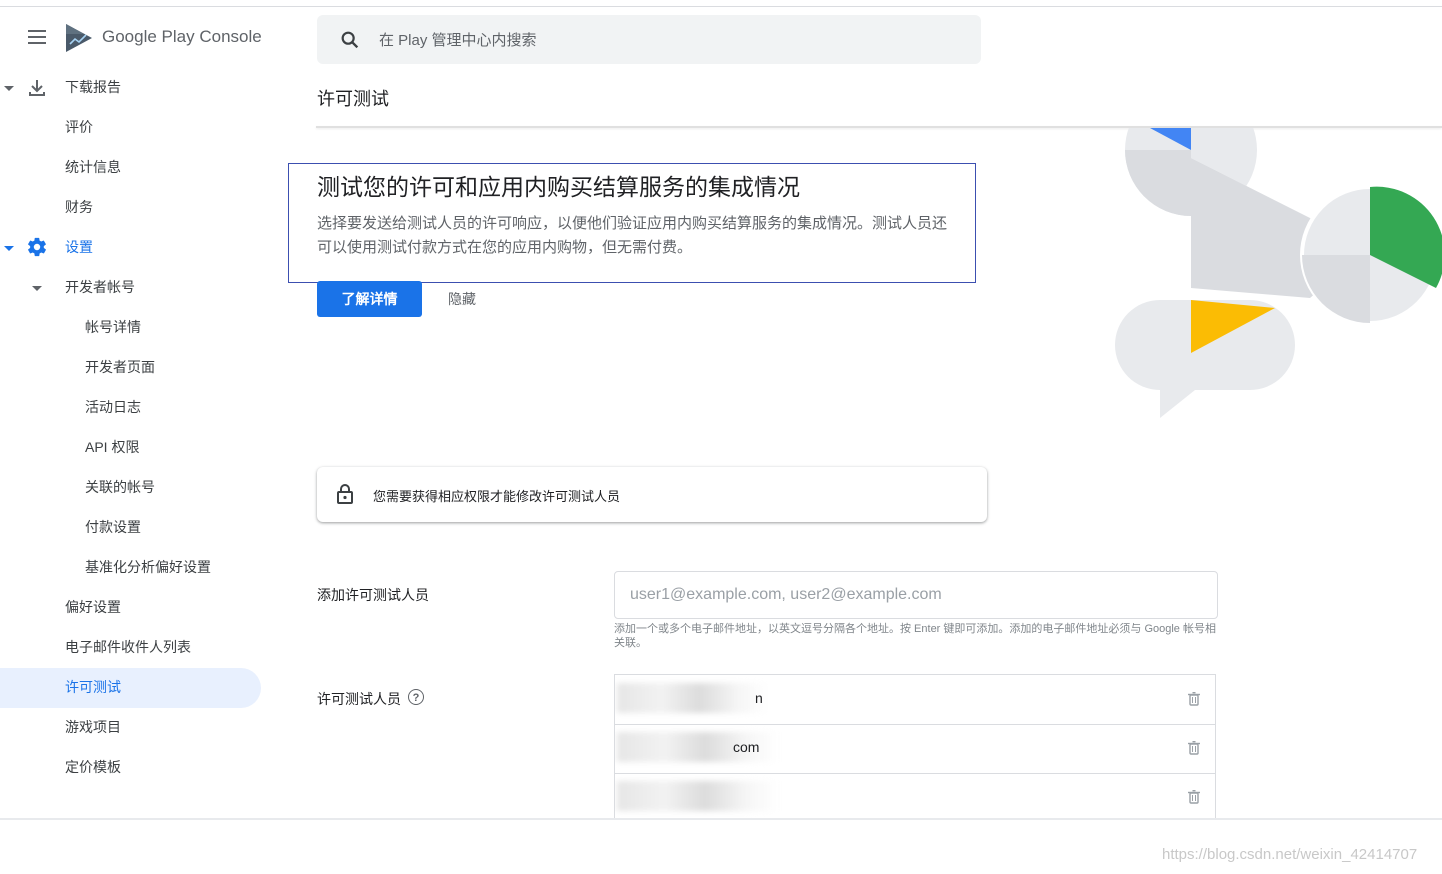 Image resolution: width=1442 pixels, height=874 pixels. Describe the element at coordinates (93, 167) in the screenshot. I see `sidebar-item-statistics: 统计信息` at that location.